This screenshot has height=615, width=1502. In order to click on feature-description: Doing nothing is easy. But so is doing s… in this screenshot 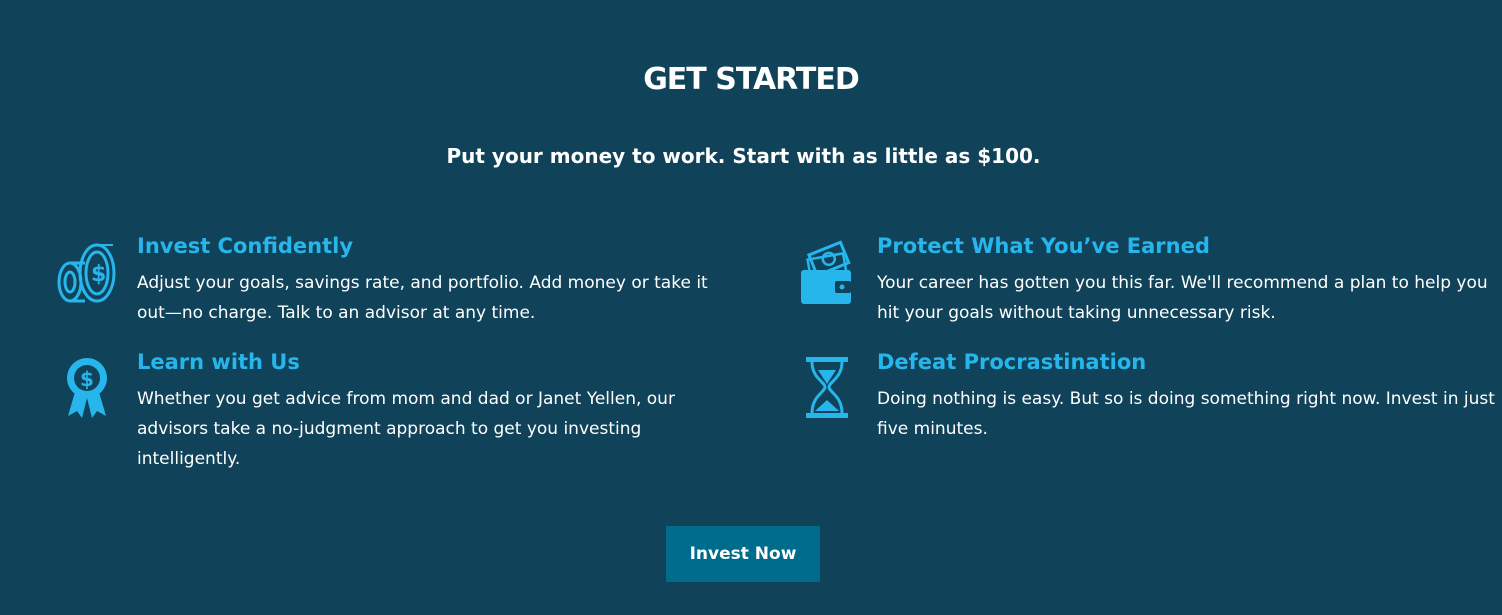, I will do `click(1186, 414)`.